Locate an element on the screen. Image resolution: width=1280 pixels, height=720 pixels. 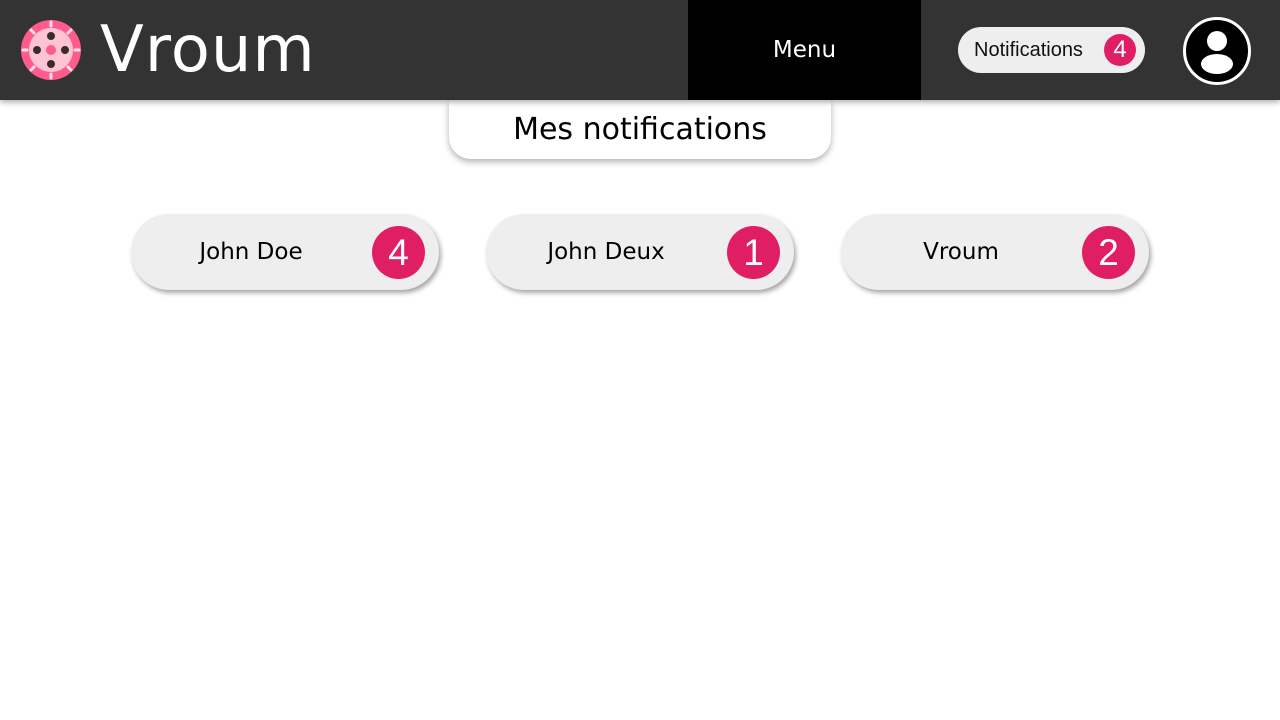
user-avatar-button is located at coordinates (1217, 51).